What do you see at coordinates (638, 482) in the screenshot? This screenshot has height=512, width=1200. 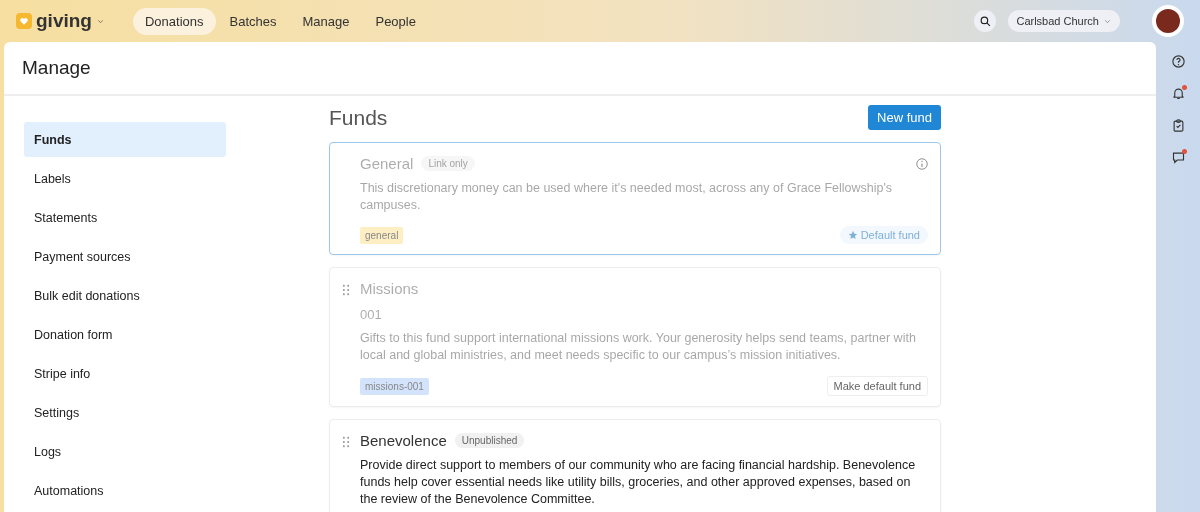 I see `fund-description: Provide direct support to members of our community who are facing financial hardship. Benevolence funds help cover essential needs like utility bills, groceries, and other approved expenses, based on the review of the Benevolence Committee.` at bounding box center [638, 482].